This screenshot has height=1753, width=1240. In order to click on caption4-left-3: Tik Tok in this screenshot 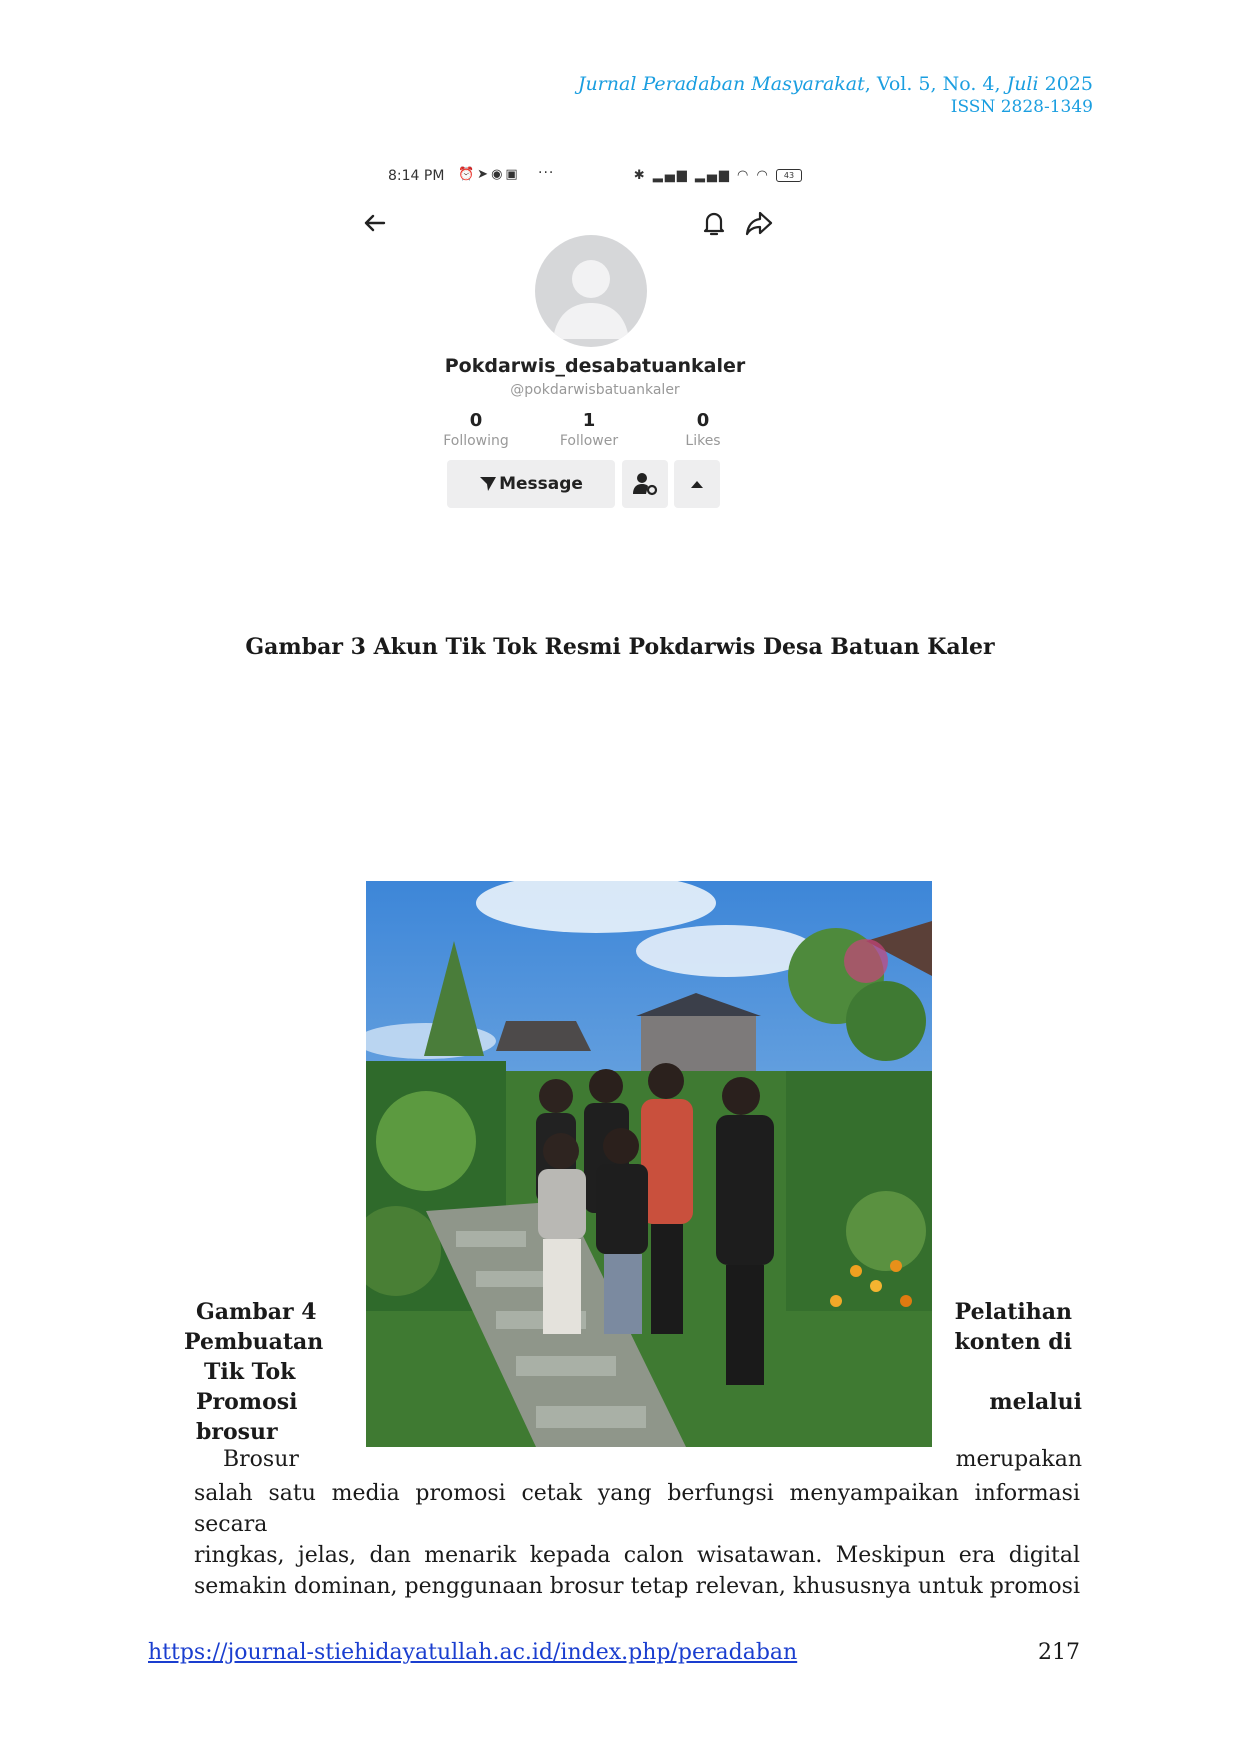, I will do `click(250, 1372)`.